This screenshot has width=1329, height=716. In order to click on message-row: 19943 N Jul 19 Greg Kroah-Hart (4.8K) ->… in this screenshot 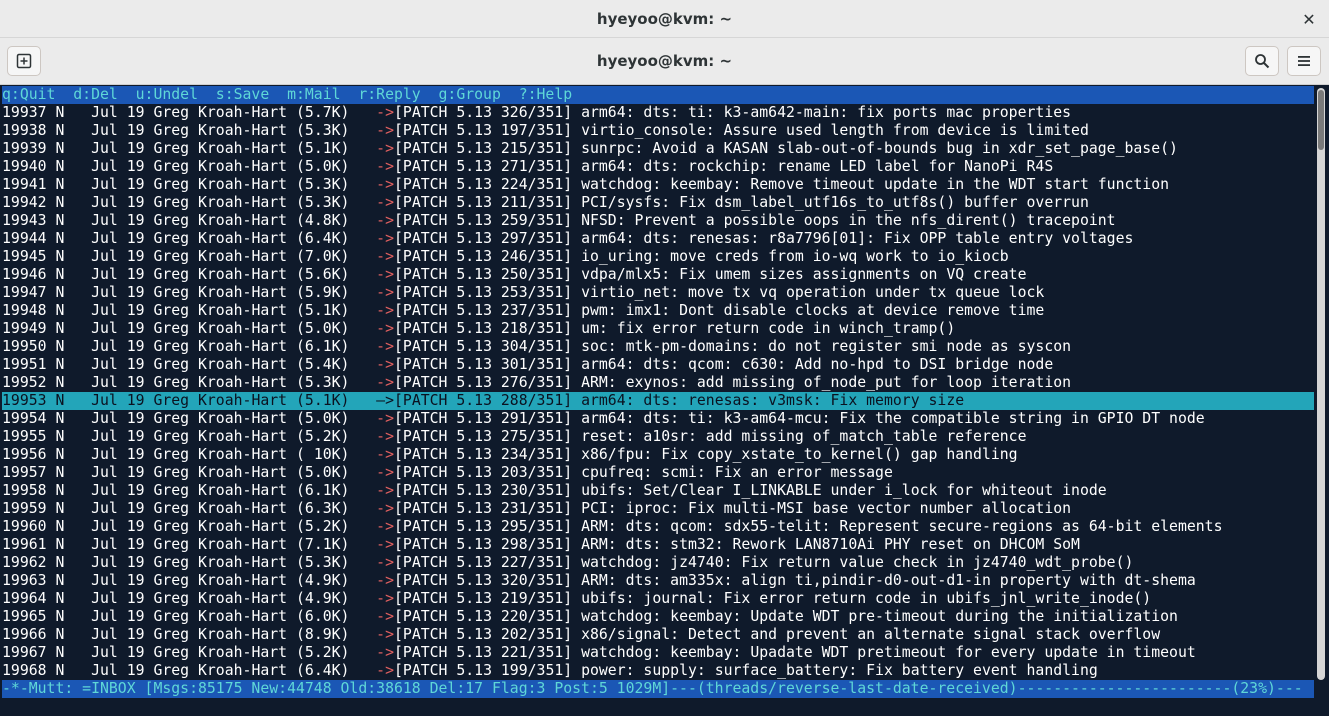, I will do `click(658, 221)`.